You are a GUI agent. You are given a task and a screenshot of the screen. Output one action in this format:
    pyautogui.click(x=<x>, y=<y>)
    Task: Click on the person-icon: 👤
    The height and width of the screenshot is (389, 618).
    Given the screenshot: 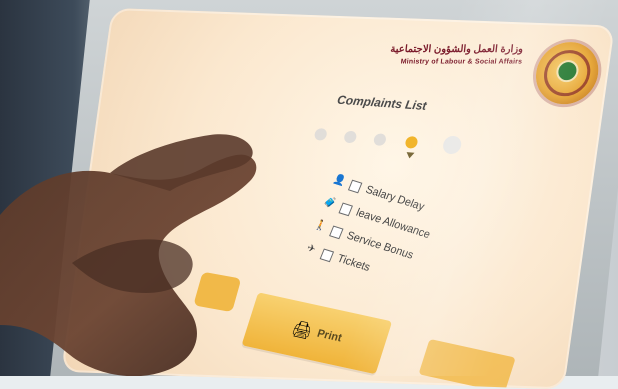 What is the action you would take?
    pyautogui.click(x=339, y=180)
    